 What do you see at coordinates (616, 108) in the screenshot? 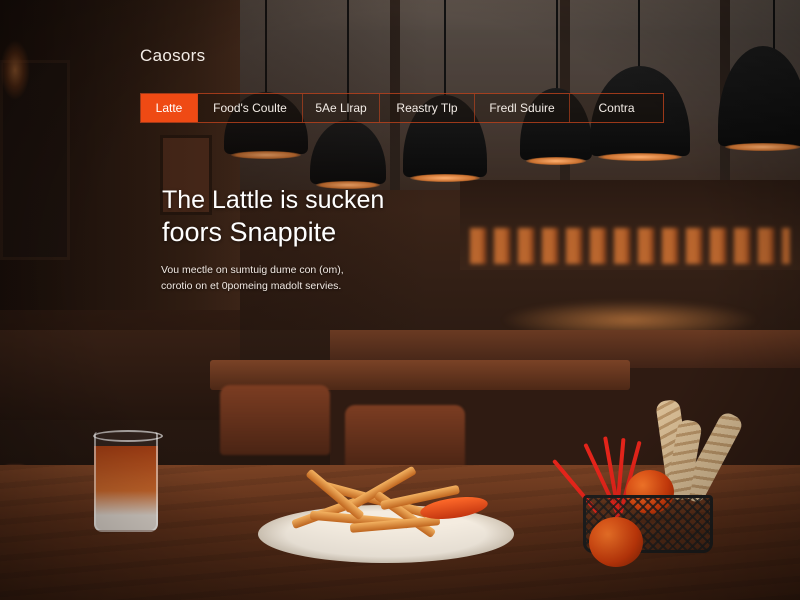
I see `nav-item-contra: Contra` at bounding box center [616, 108].